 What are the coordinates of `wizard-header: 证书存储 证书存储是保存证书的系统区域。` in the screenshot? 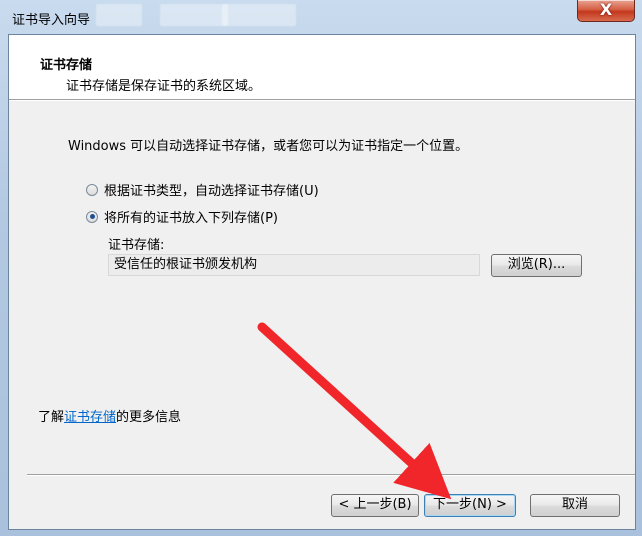 It's located at (322, 67).